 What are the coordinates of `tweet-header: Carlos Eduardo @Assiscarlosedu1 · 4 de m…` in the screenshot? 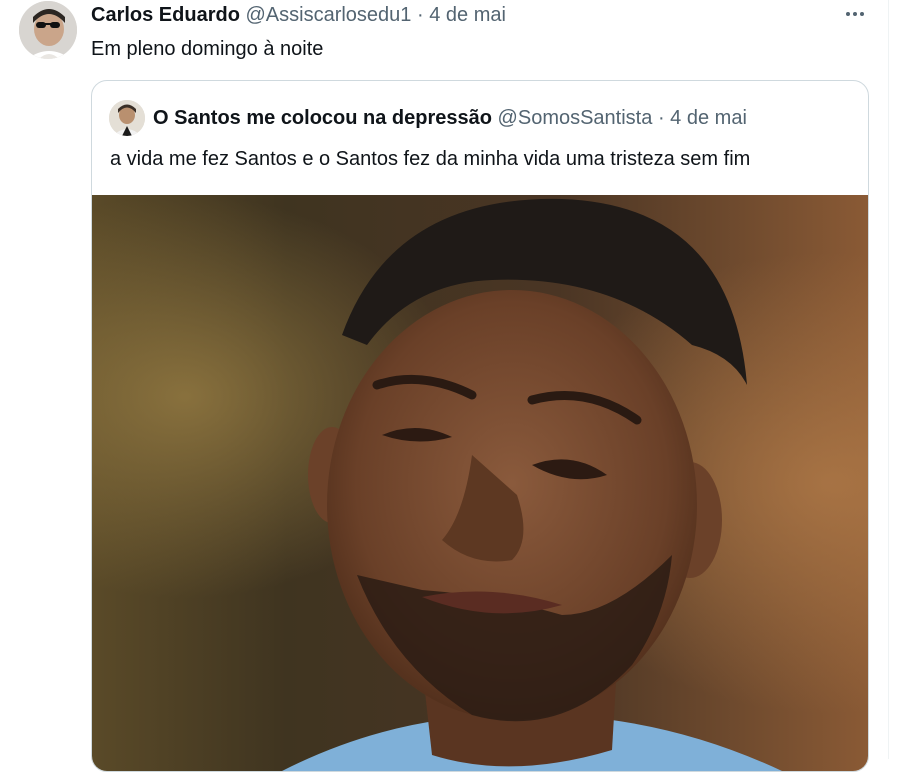 It's located at (298, 15).